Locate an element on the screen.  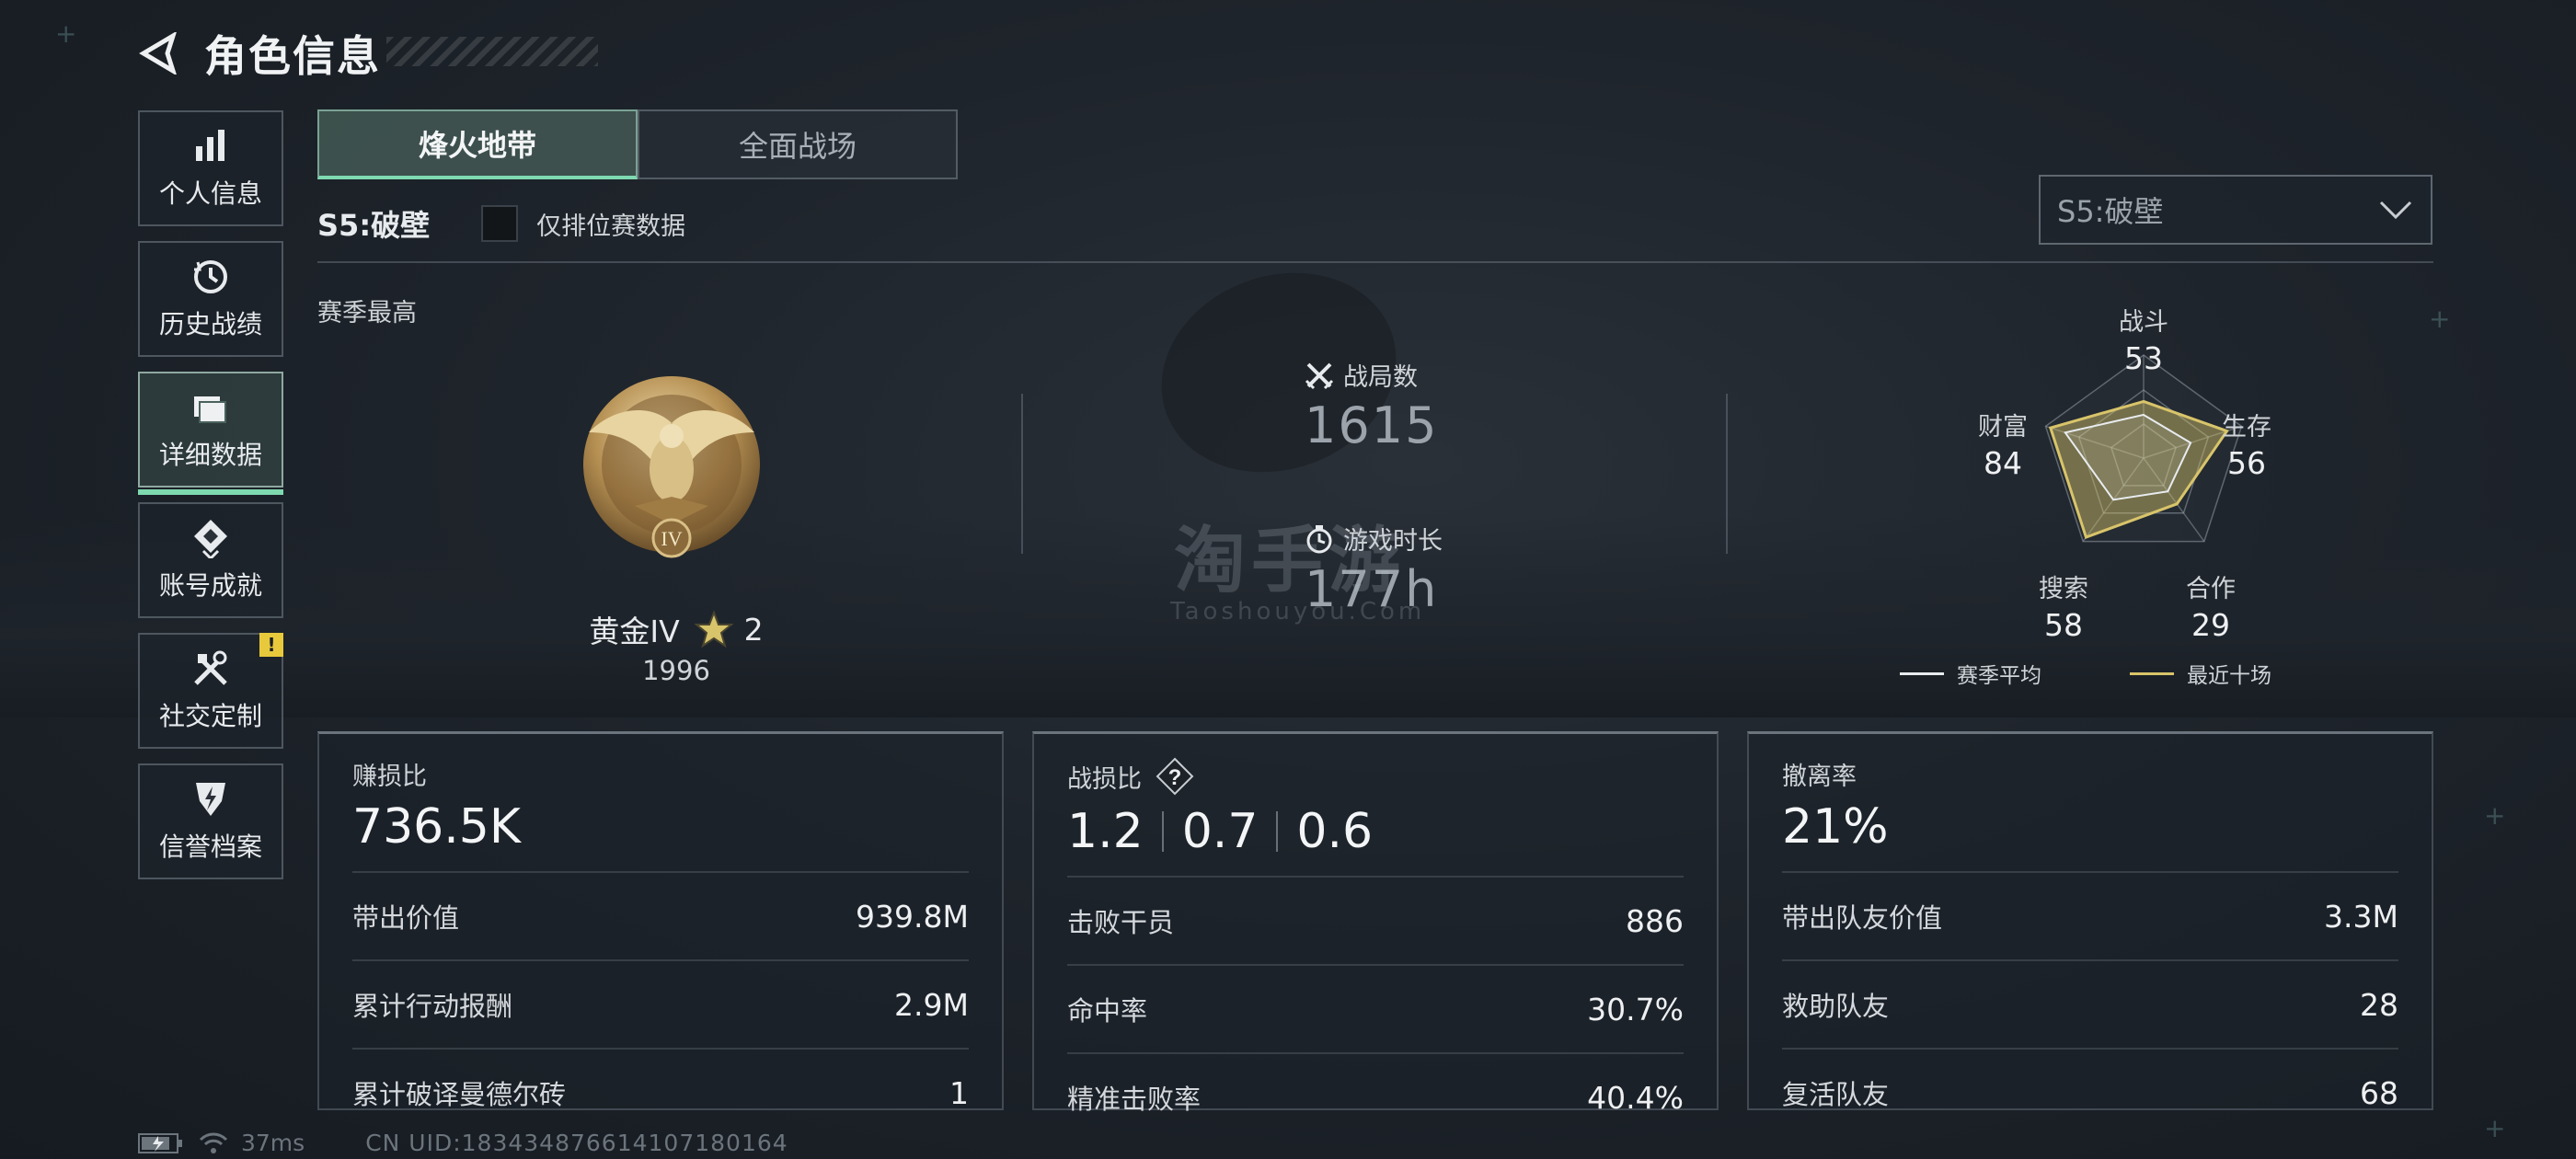
season-row: S5:破壁 仅排位赛数据 is located at coordinates (501, 223).